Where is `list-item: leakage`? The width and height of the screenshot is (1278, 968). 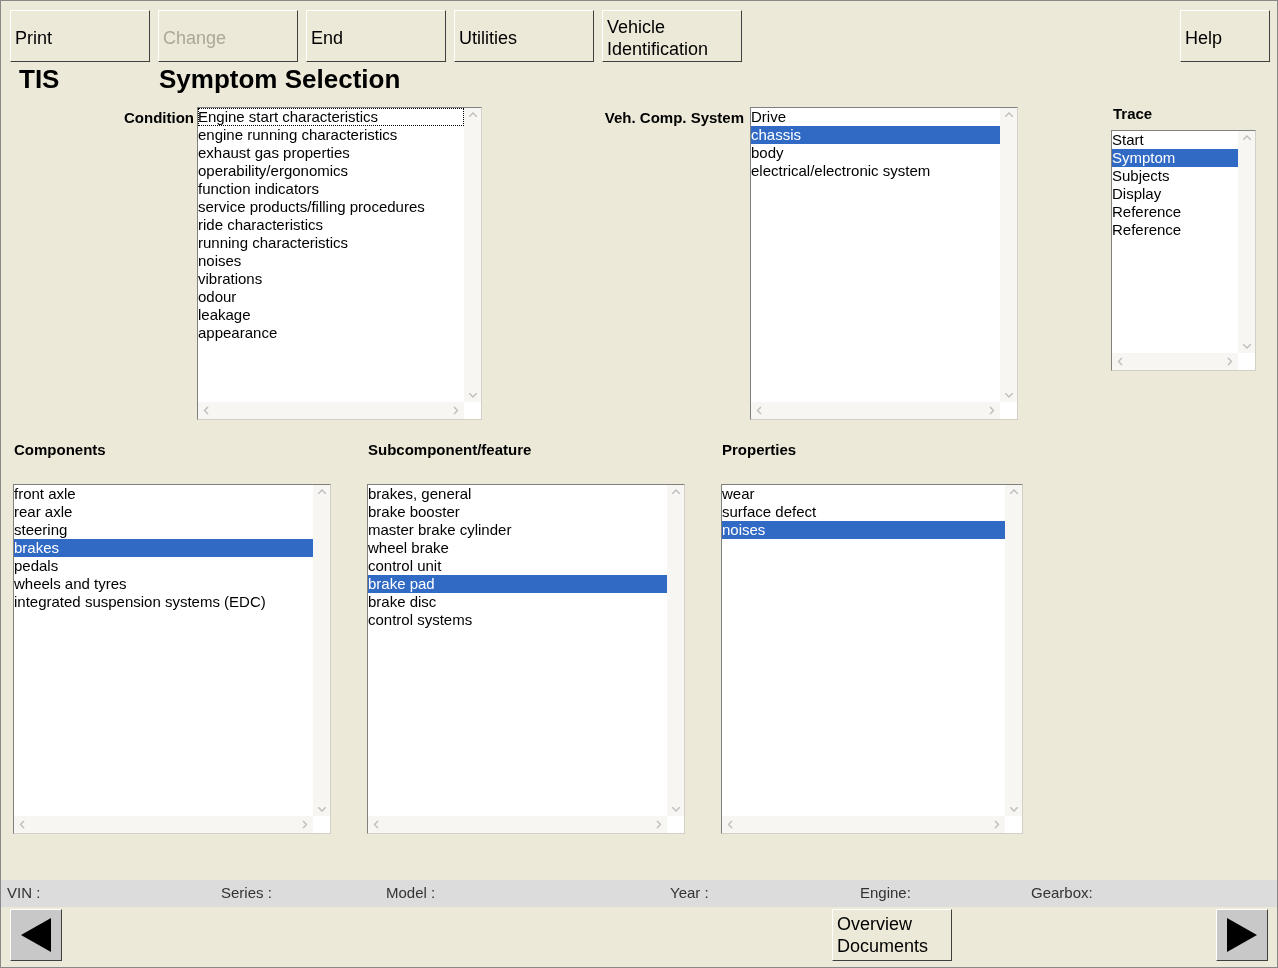
list-item: leakage is located at coordinates (331, 315).